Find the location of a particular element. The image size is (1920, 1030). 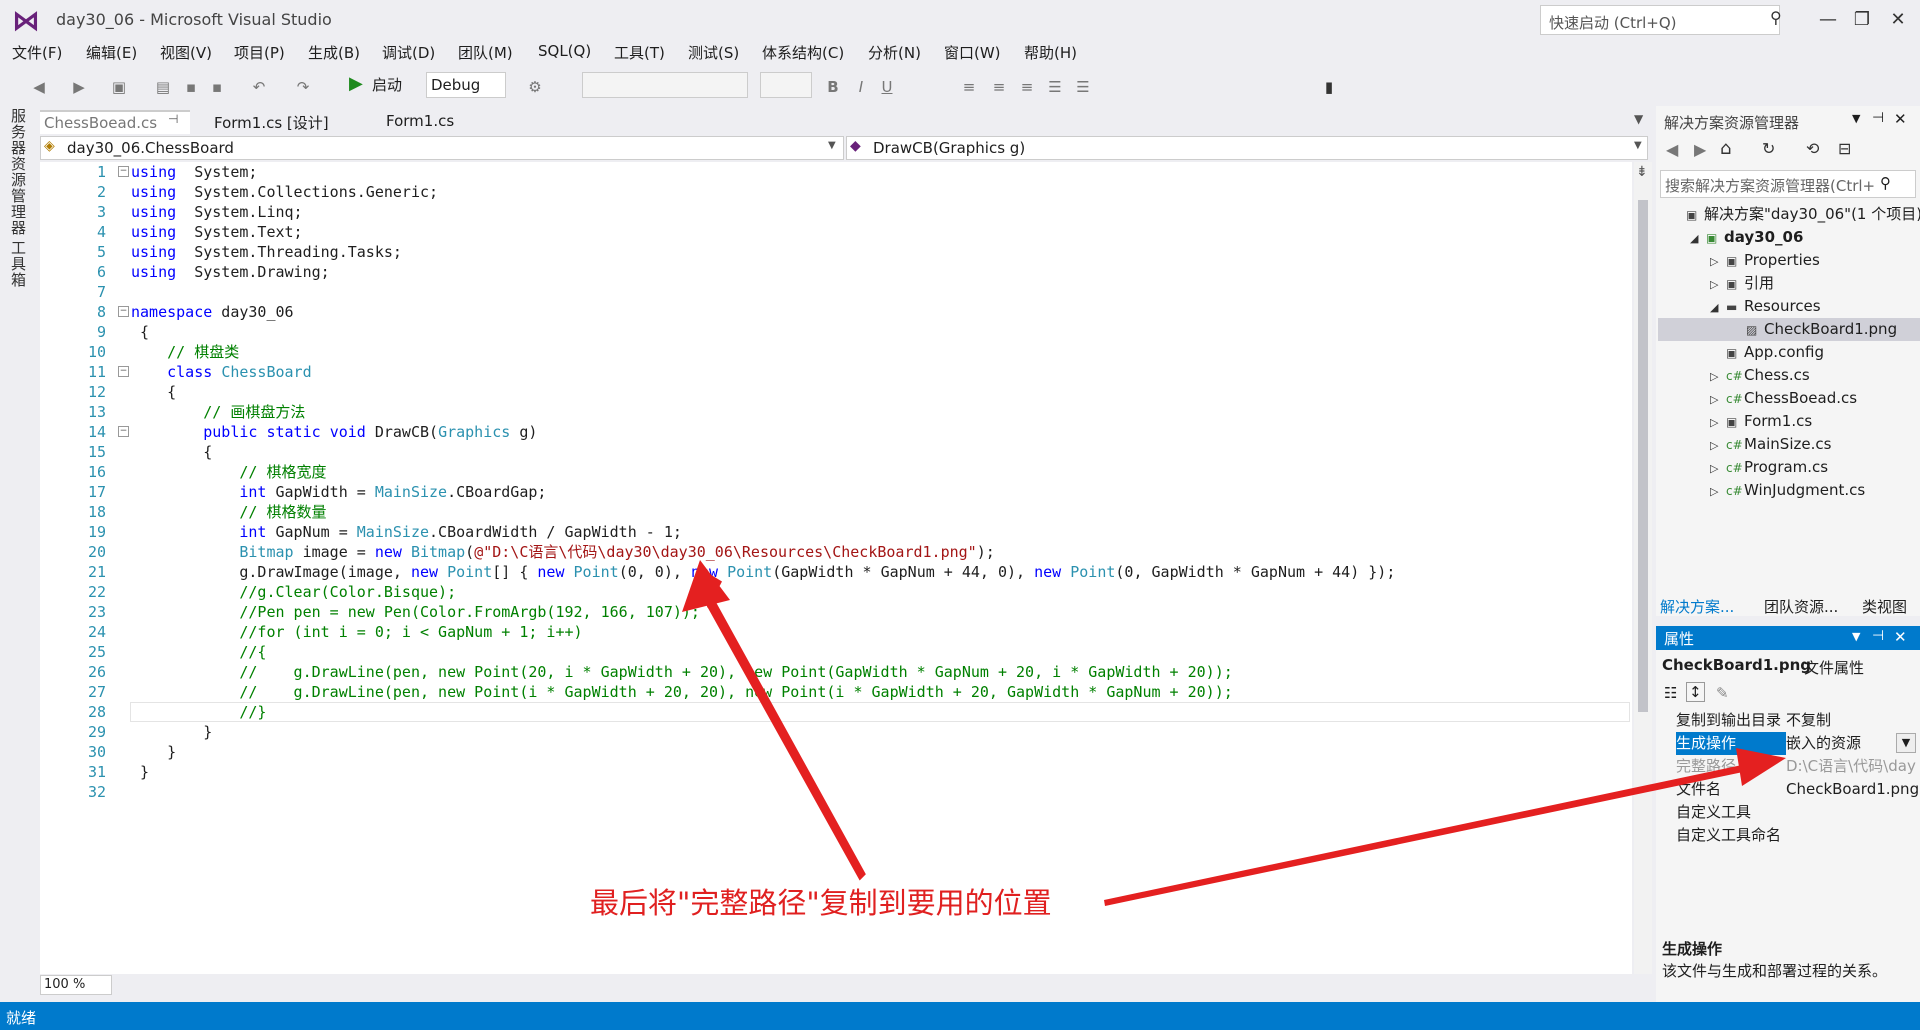

menu-item: 视图(V) is located at coordinates (186, 52).